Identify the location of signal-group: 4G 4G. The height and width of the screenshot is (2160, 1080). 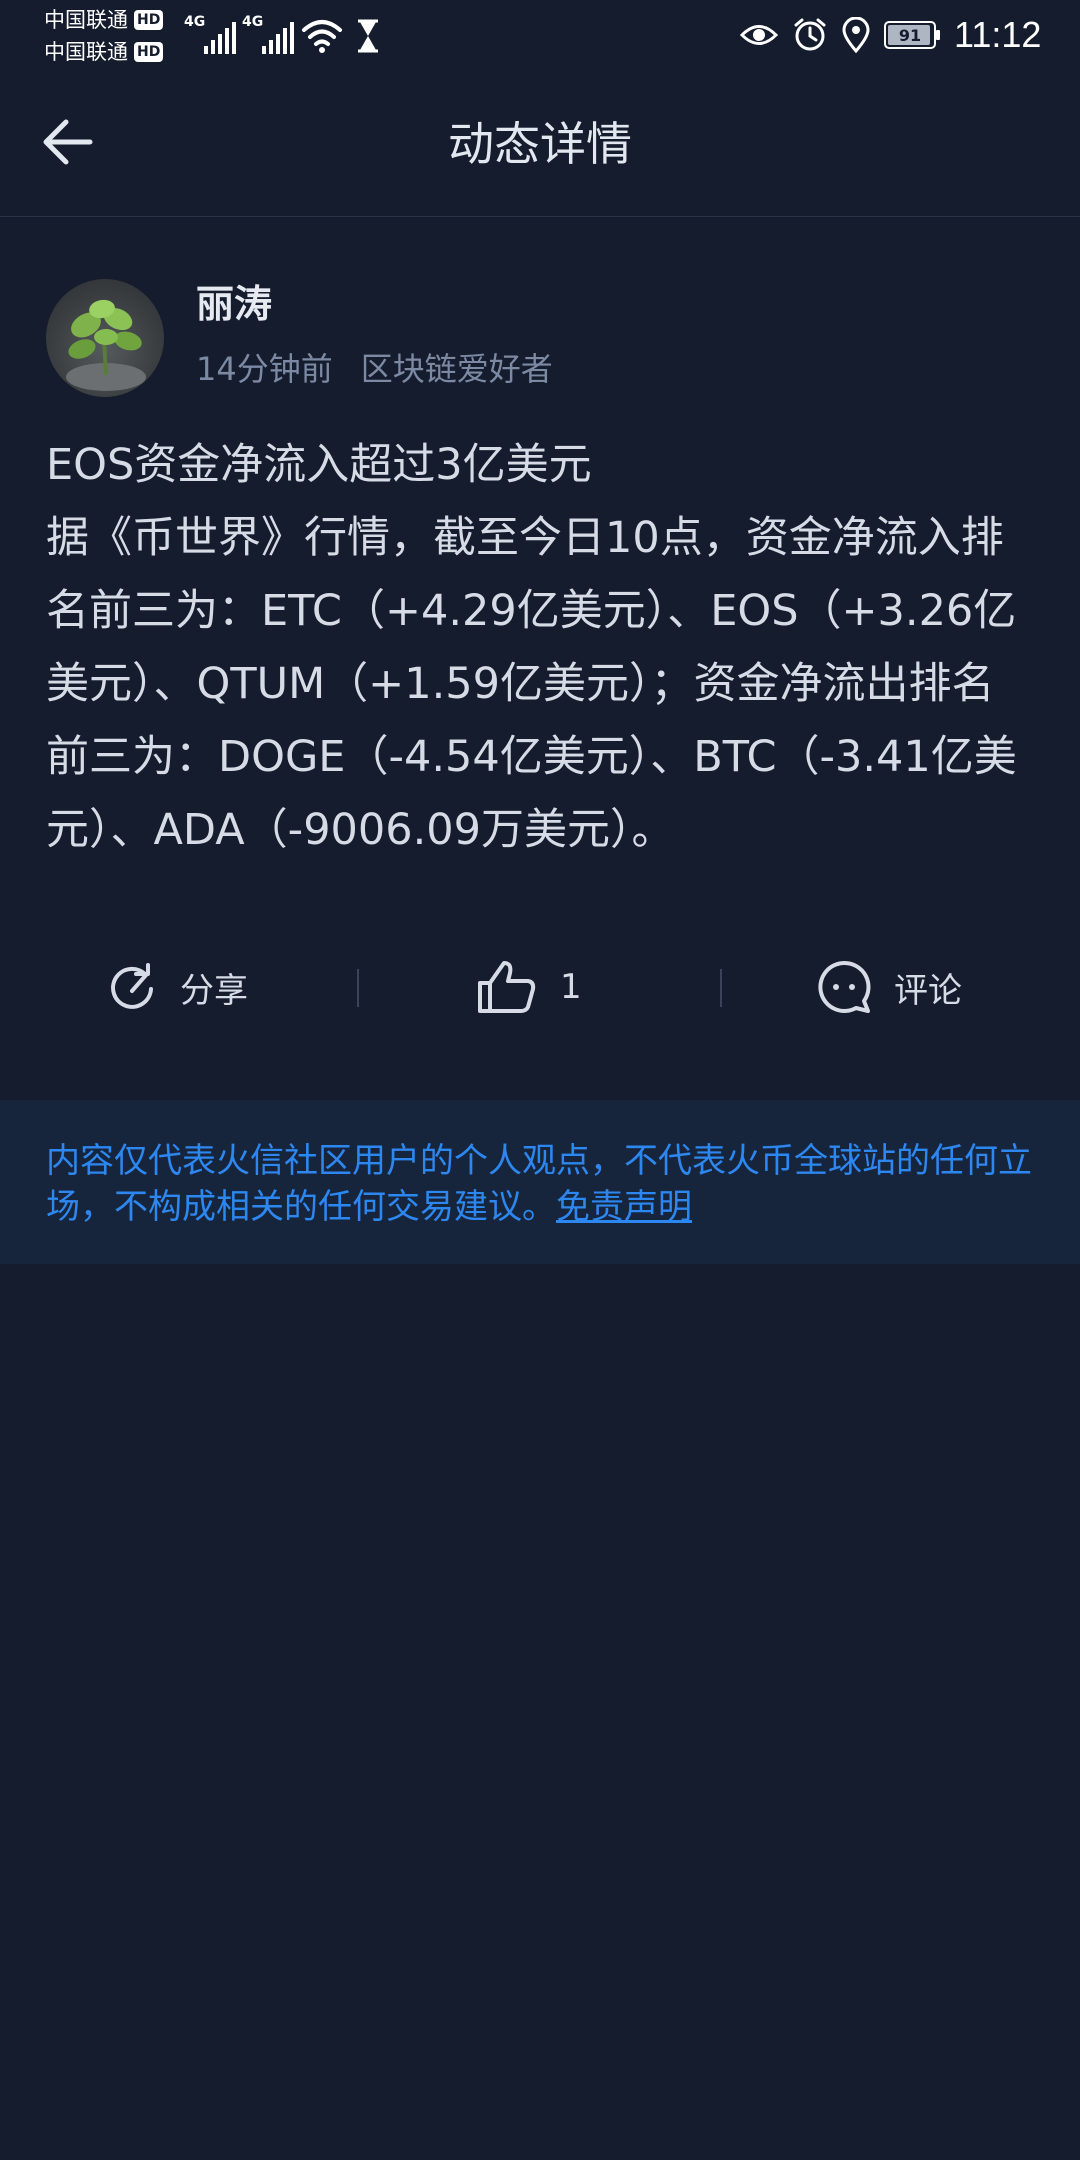
(283, 34).